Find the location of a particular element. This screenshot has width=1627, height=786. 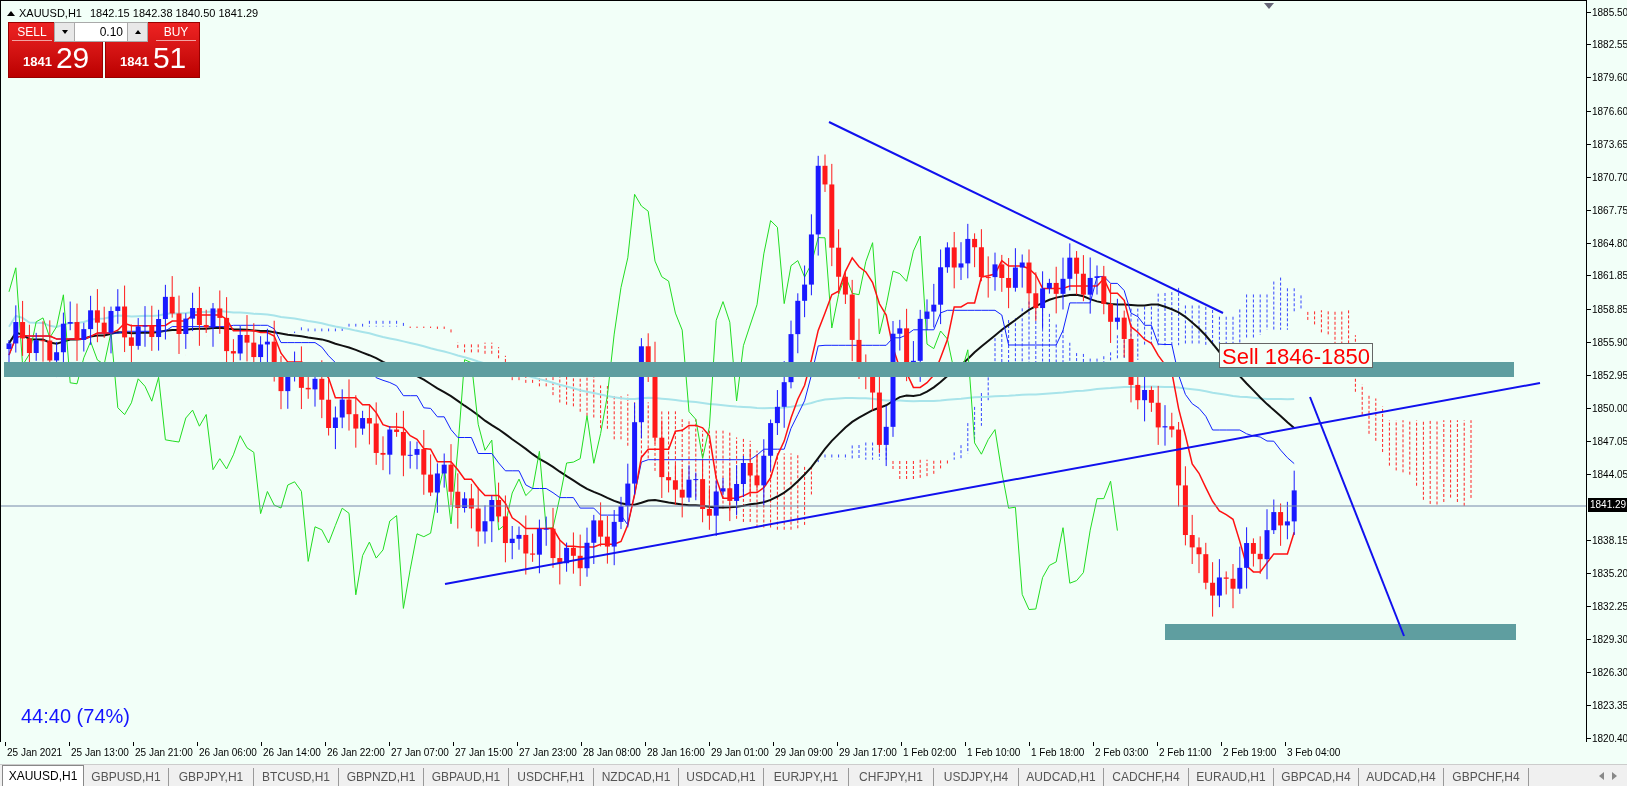

chart-tab: EURJPY,H1 is located at coordinates (806, 777).